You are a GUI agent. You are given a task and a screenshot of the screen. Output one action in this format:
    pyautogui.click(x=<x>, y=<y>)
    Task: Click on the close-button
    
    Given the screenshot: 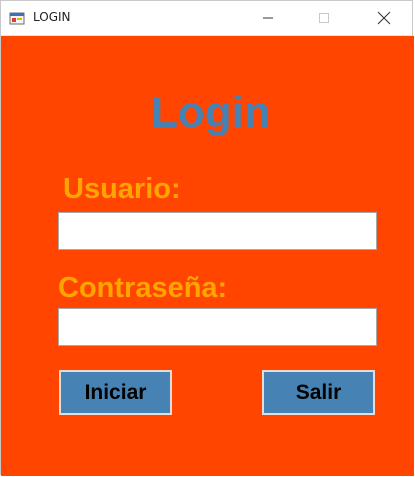 What is the action you would take?
    pyautogui.click(x=384, y=18)
    